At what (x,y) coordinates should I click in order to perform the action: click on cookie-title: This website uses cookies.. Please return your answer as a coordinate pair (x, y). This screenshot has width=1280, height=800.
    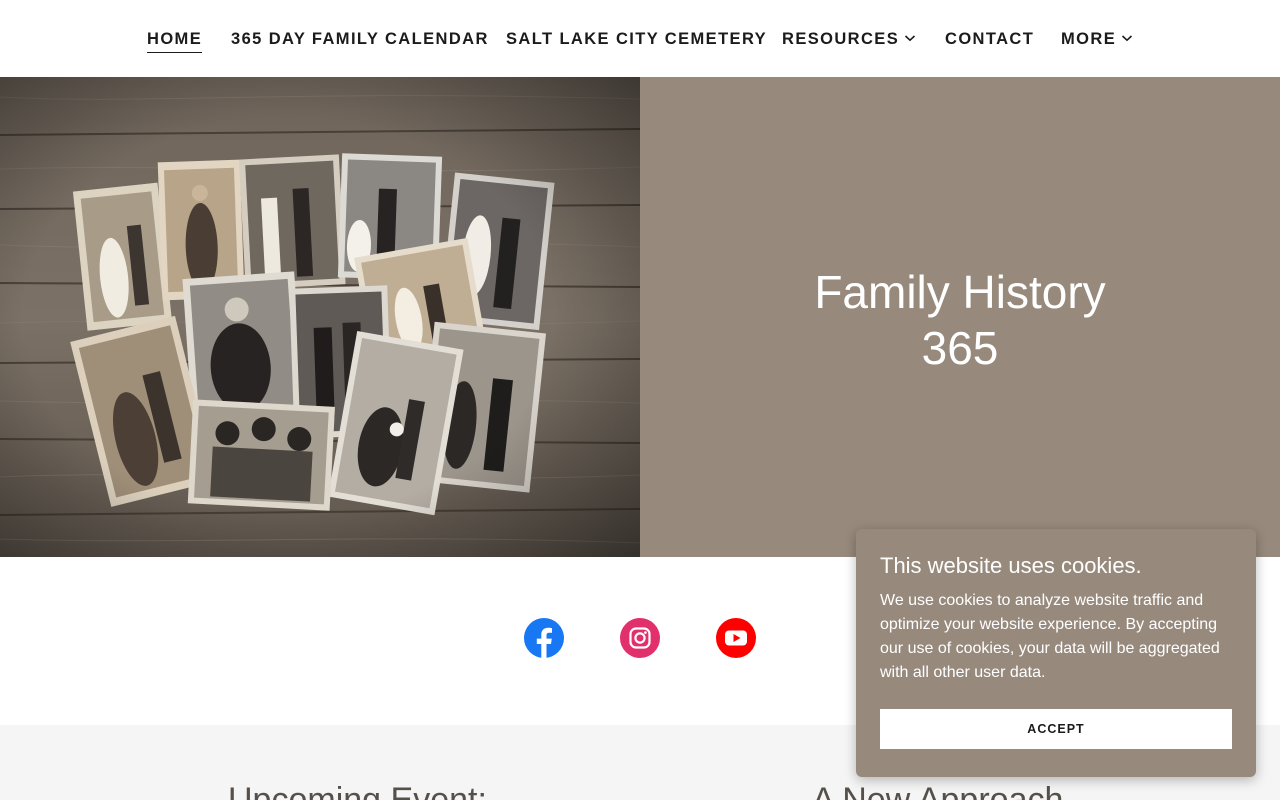
    Looking at the image, I should click on (1011, 565).